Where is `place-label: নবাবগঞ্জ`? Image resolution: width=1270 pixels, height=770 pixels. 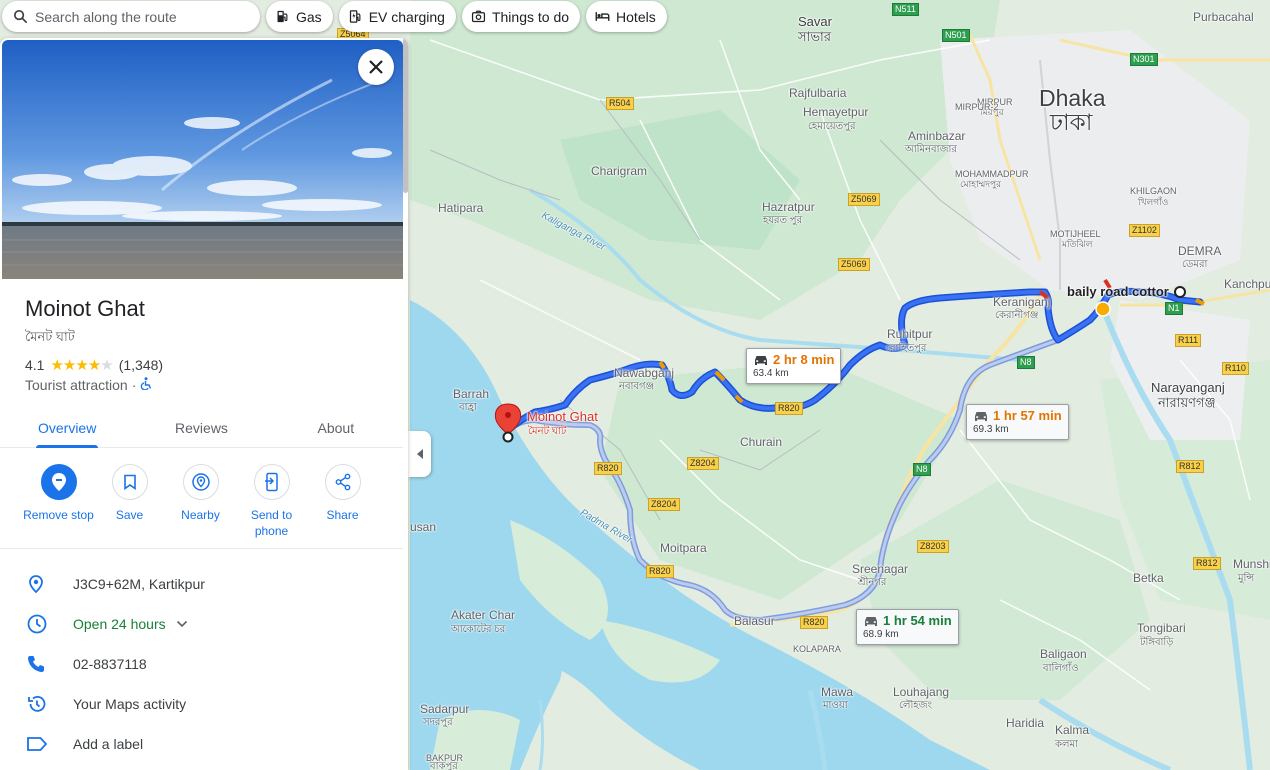 place-label: নবাবগঞ্জ is located at coordinates (637, 386).